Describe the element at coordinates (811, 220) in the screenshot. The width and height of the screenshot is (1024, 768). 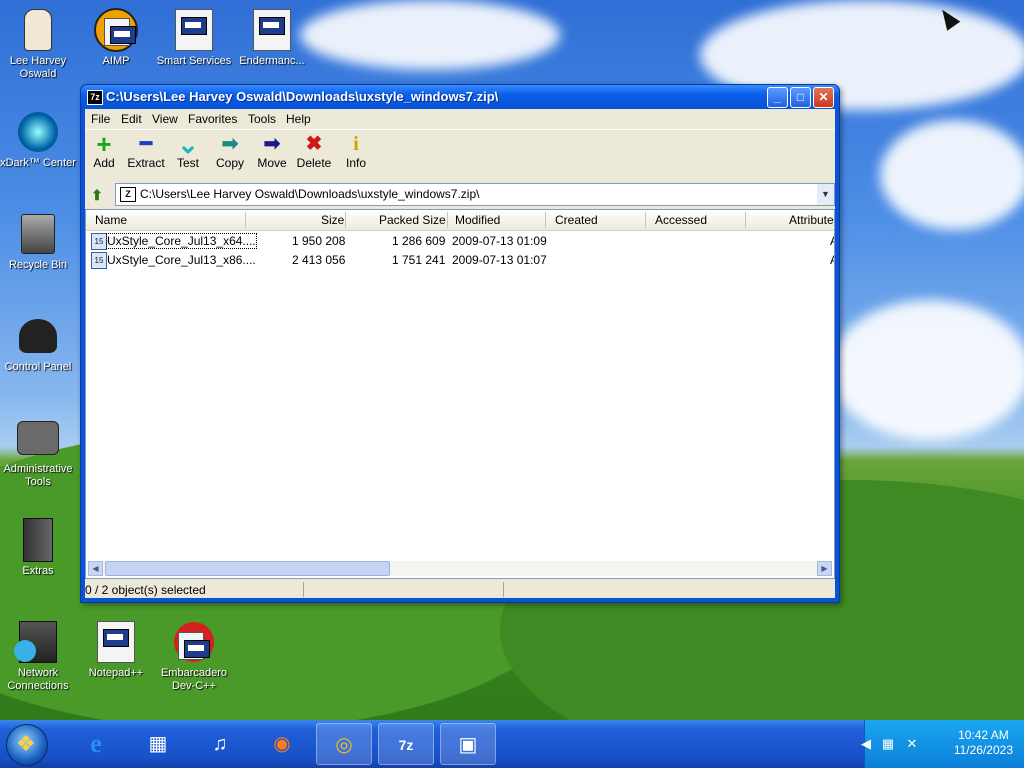
I see `column-attribute: Attribute` at that location.